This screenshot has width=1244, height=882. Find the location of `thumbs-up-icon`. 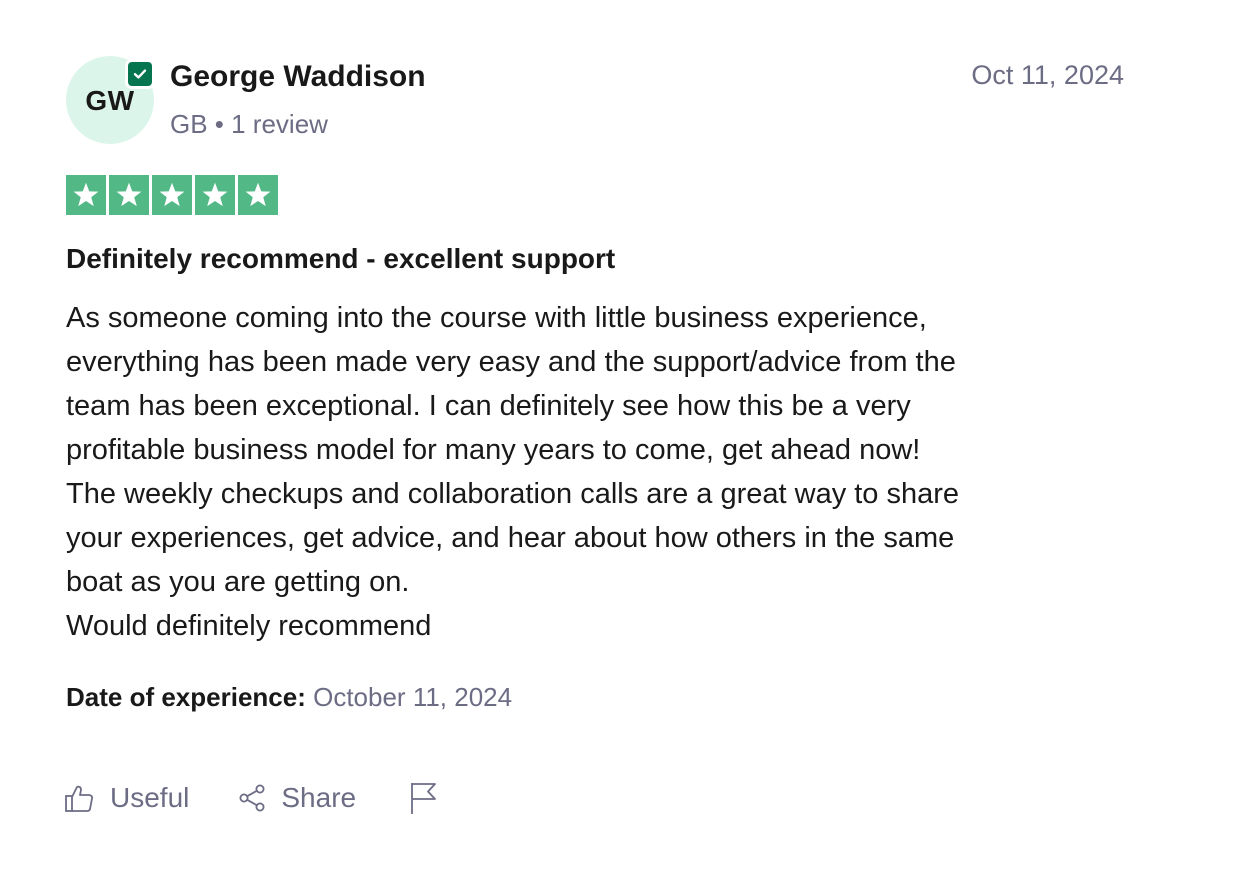

thumbs-up-icon is located at coordinates (79, 798).